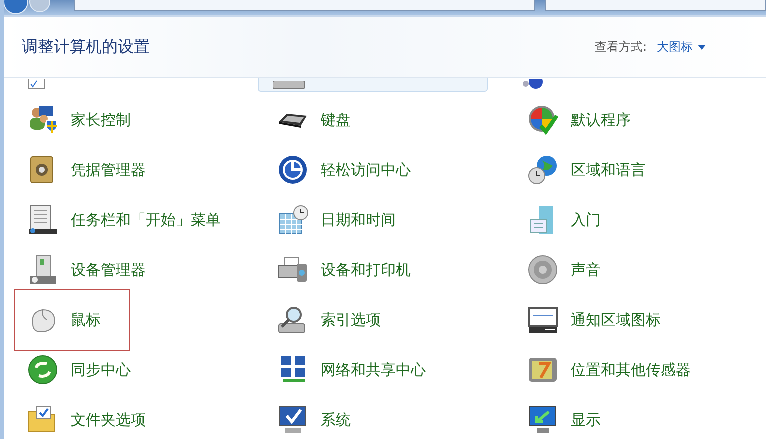 Image resolution: width=766 pixels, height=439 pixels. Describe the element at coordinates (43, 270) in the screenshot. I see `computer-tower-icon` at that location.